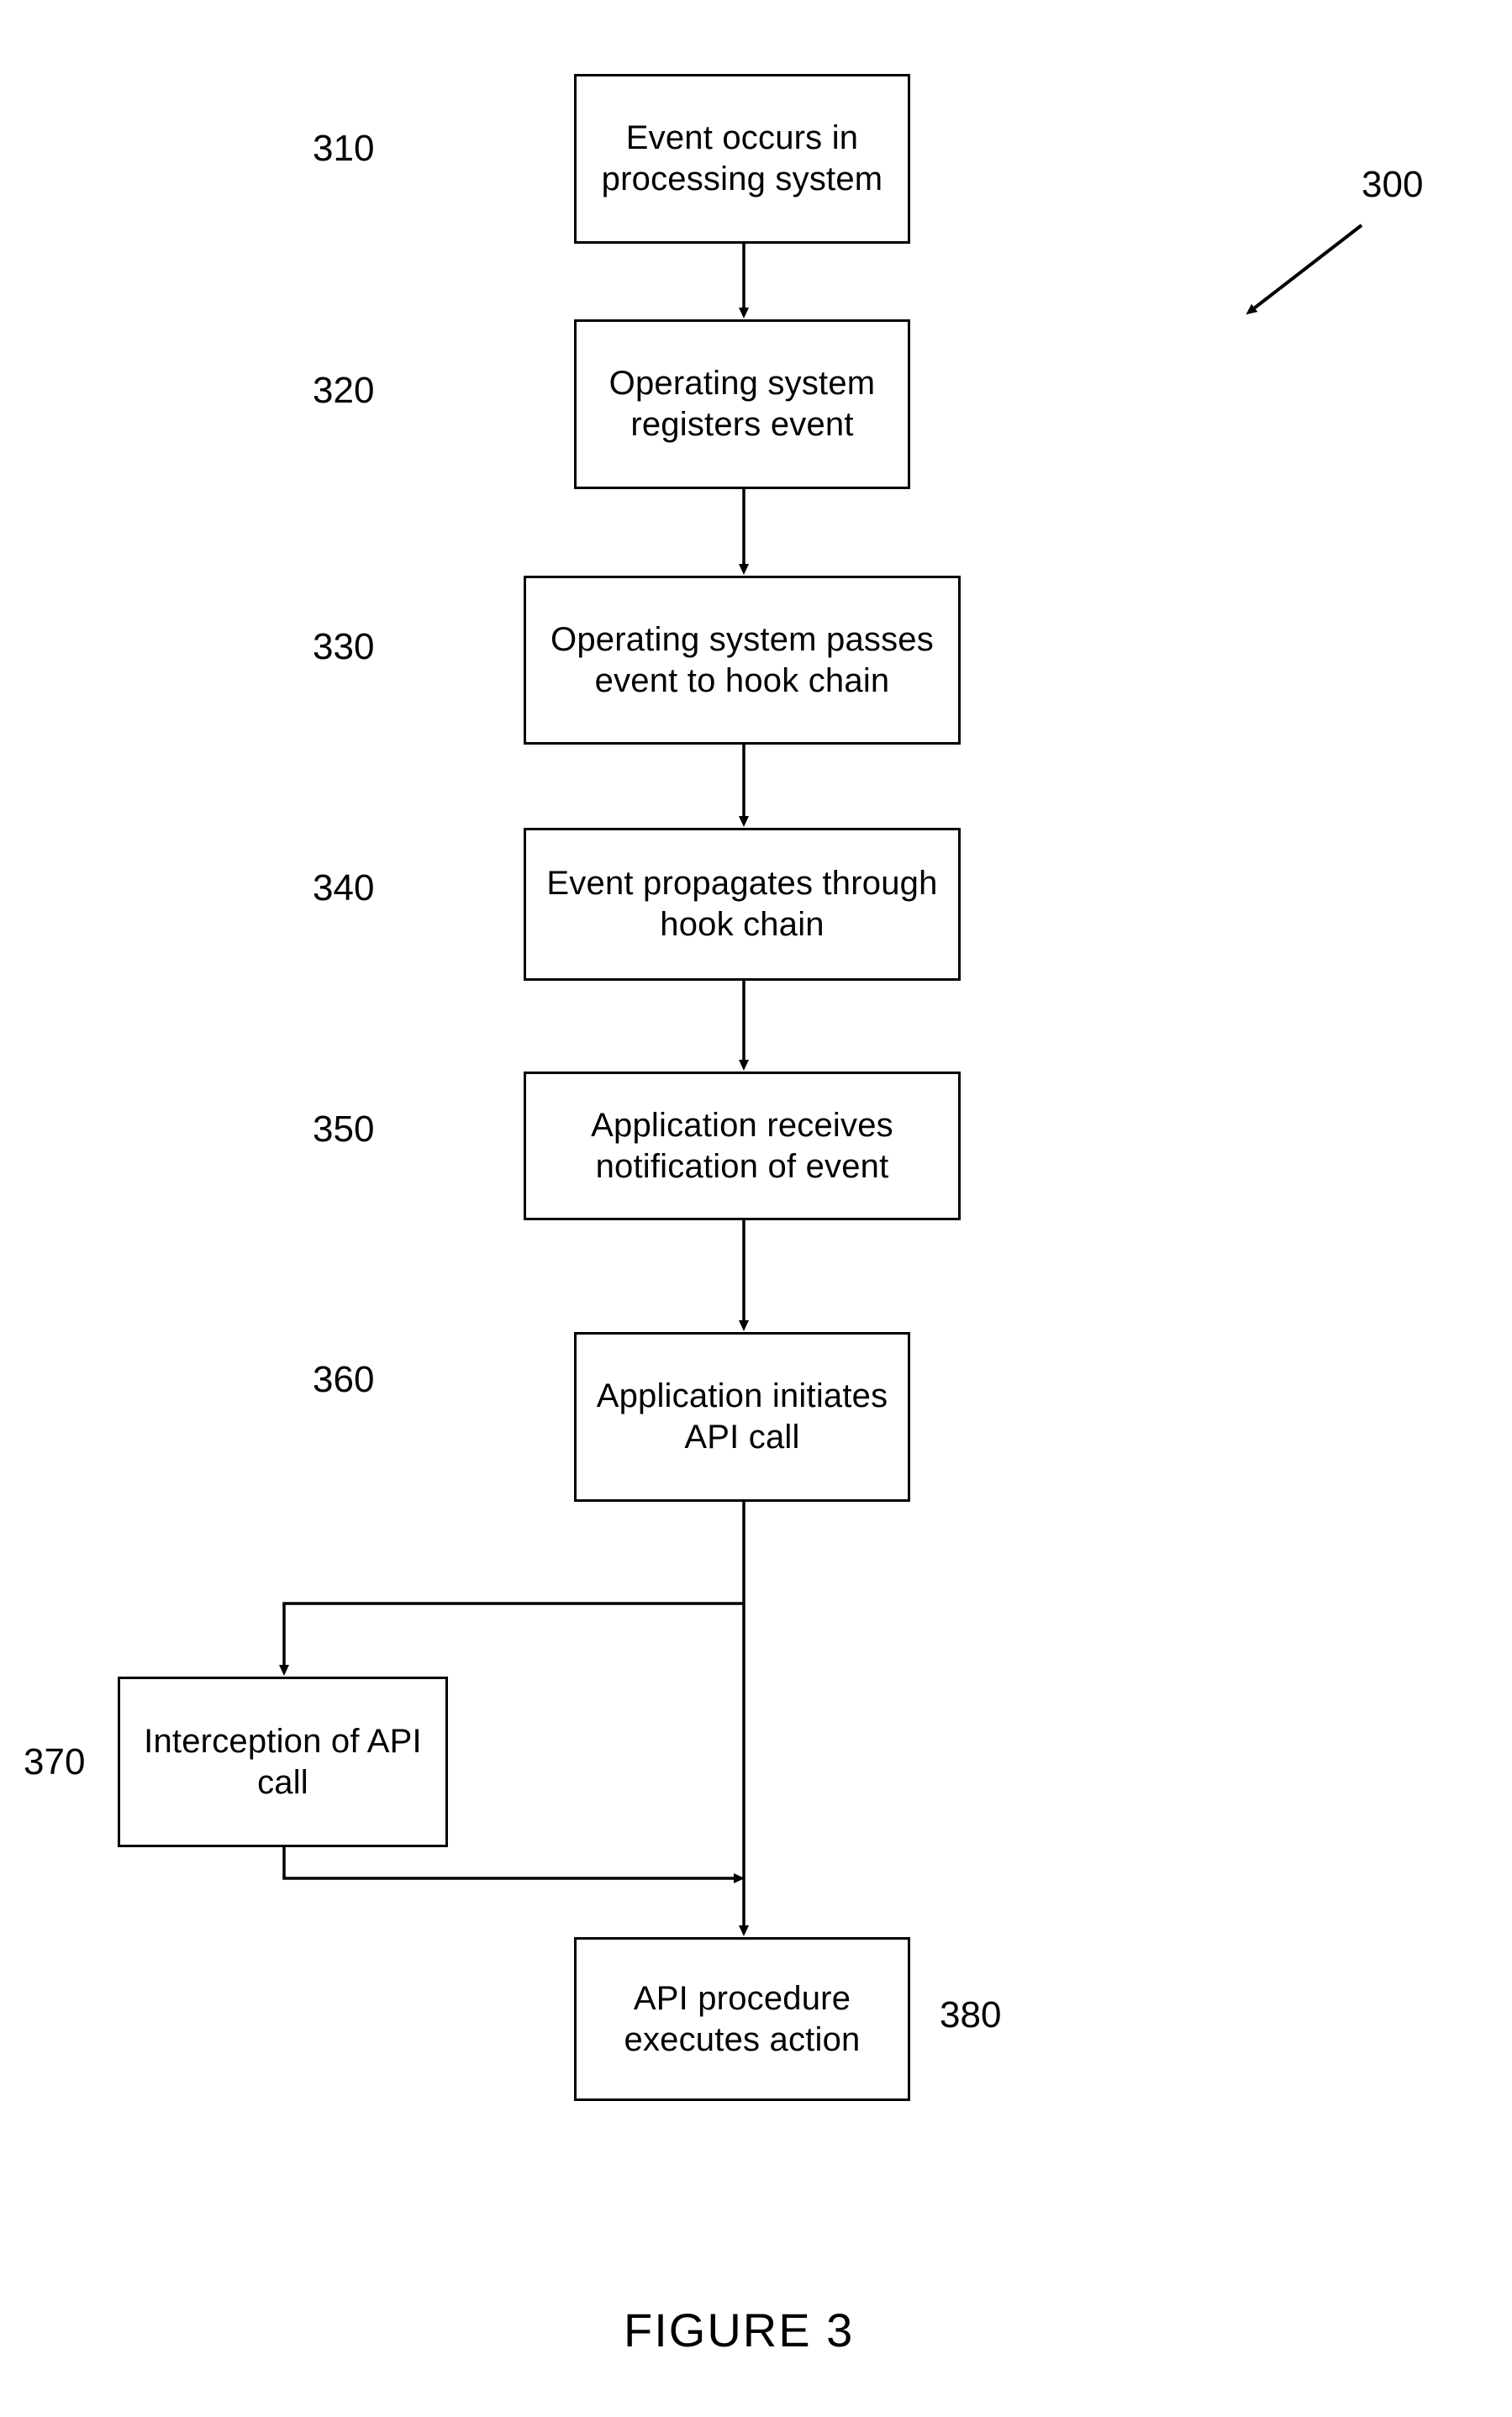  I want to click on node-360: Application initiates API call, so click(742, 1417).